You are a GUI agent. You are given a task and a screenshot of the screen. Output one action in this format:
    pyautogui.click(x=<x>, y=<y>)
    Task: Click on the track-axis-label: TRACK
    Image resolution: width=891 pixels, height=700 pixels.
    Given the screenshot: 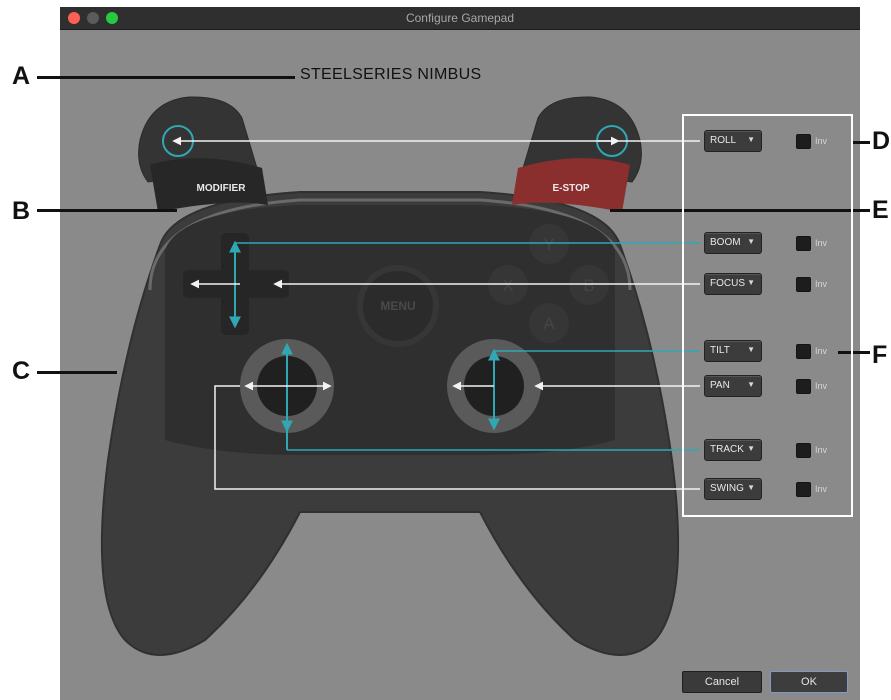 What is the action you would take?
    pyautogui.click(x=727, y=449)
    